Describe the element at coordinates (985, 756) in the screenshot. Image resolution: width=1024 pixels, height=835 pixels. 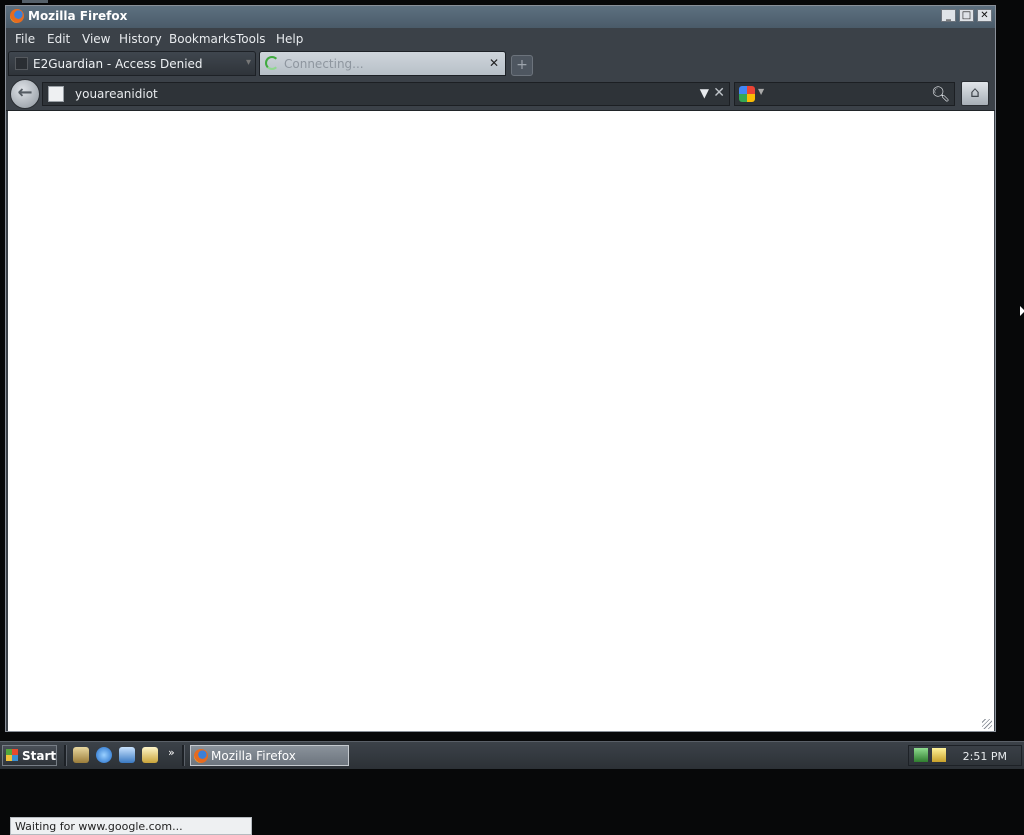
I see `clock: 2:51 PM` at that location.